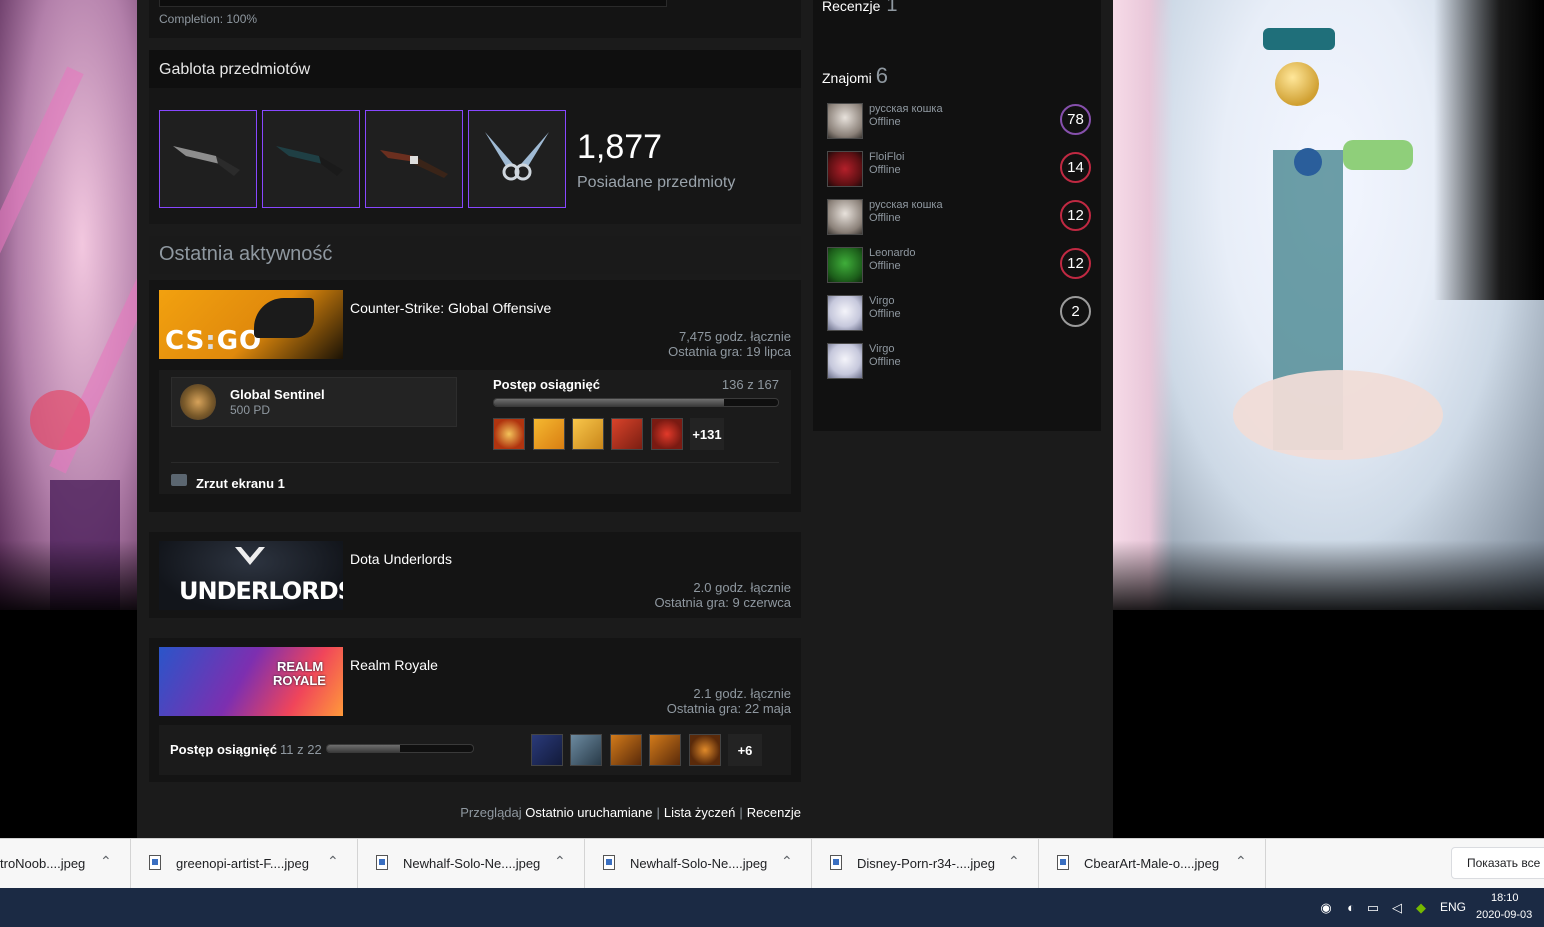 Image resolution: width=1544 pixels, height=927 pixels. What do you see at coordinates (722, 602) in the screenshot?
I see `game-last-played: Ostatnia gra: 9 czerwca` at bounding box center [722, 602].